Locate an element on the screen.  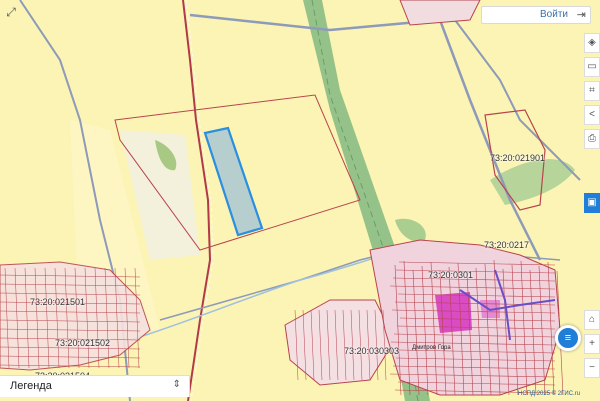
parcel-label-021501: 73:20:021501 is located at coordinates (58, 302).